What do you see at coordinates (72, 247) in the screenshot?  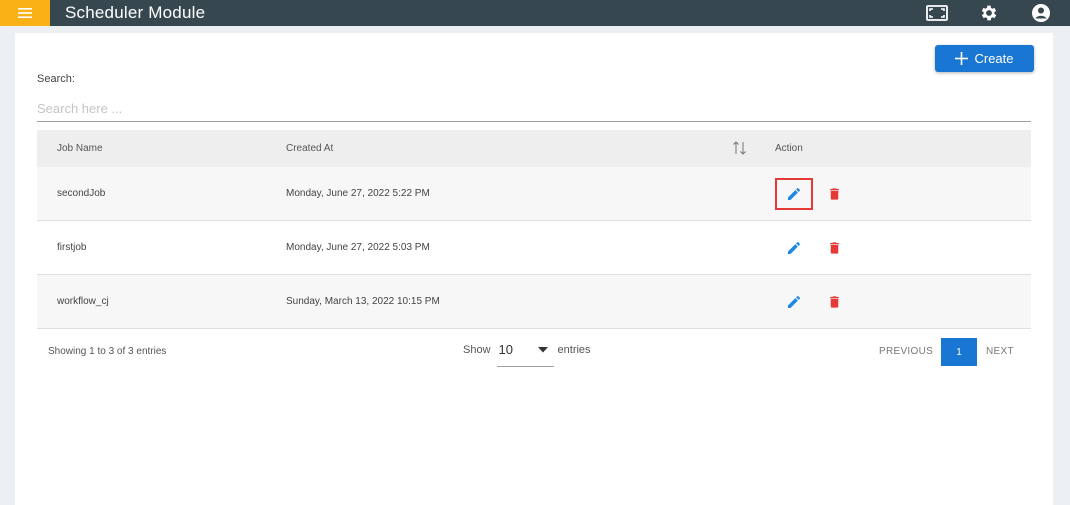 I see `job-name-cell: firstjob` at bounding box center [72, 247].